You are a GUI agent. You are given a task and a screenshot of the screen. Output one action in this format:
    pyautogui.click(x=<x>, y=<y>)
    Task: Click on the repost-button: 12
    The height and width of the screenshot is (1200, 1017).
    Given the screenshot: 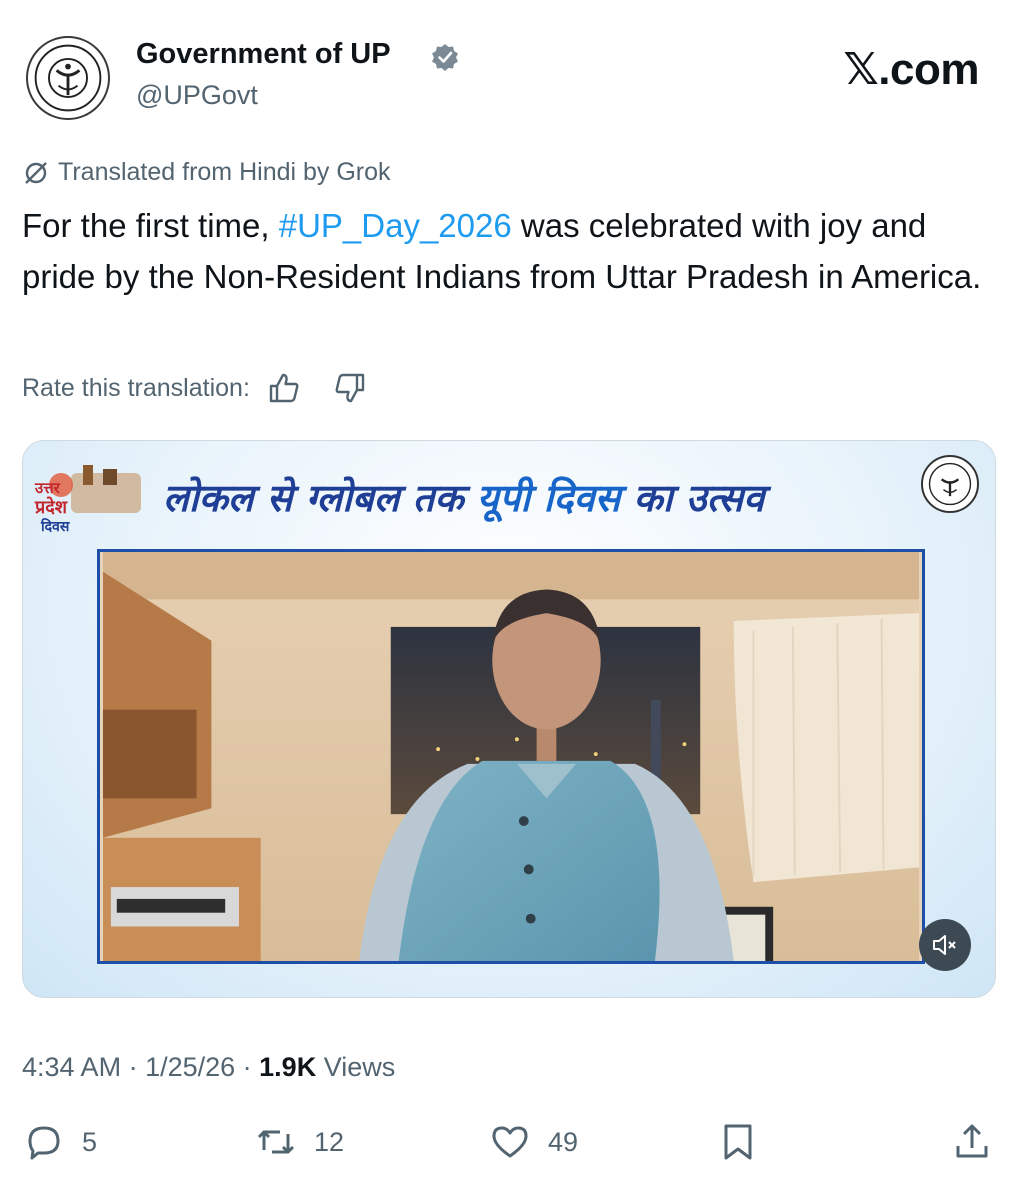 What is the action you would take?
    pyautogui.click(x=299, y=1142)
    